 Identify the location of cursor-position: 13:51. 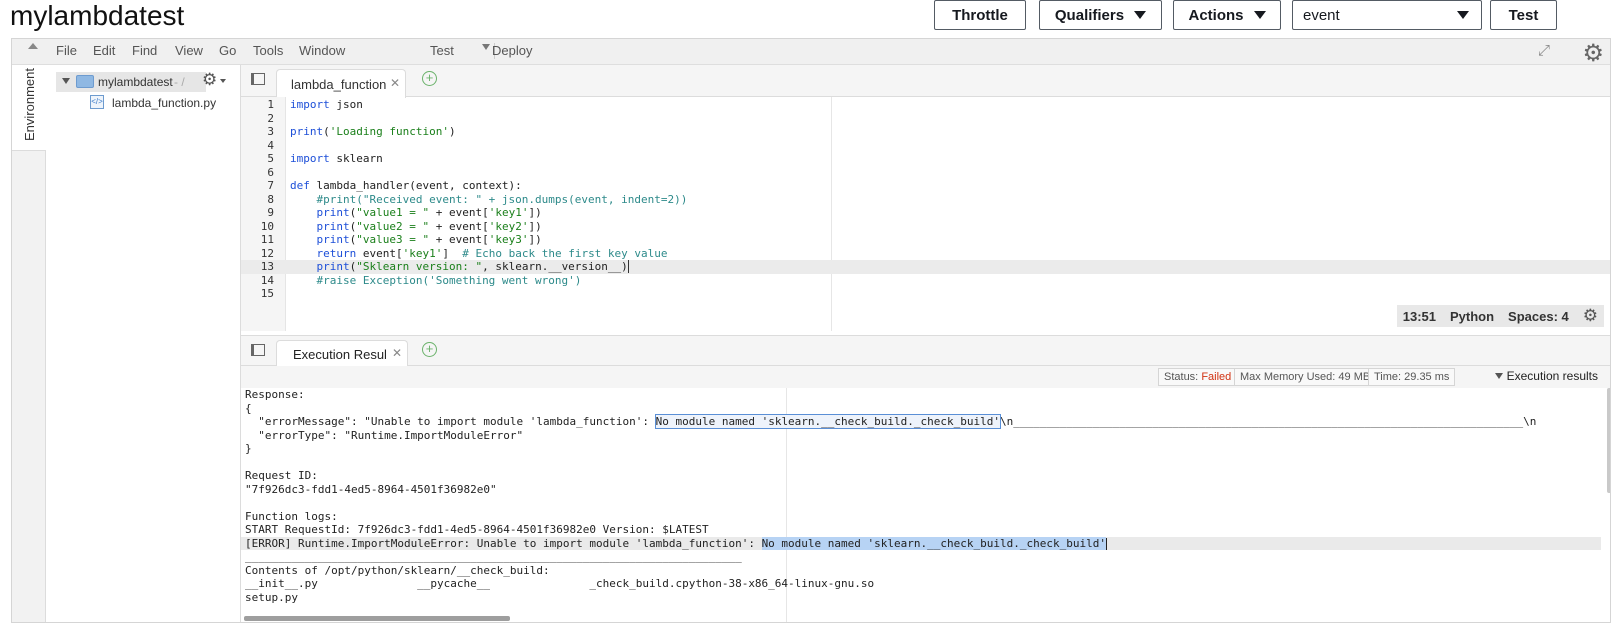
(1419, 316).